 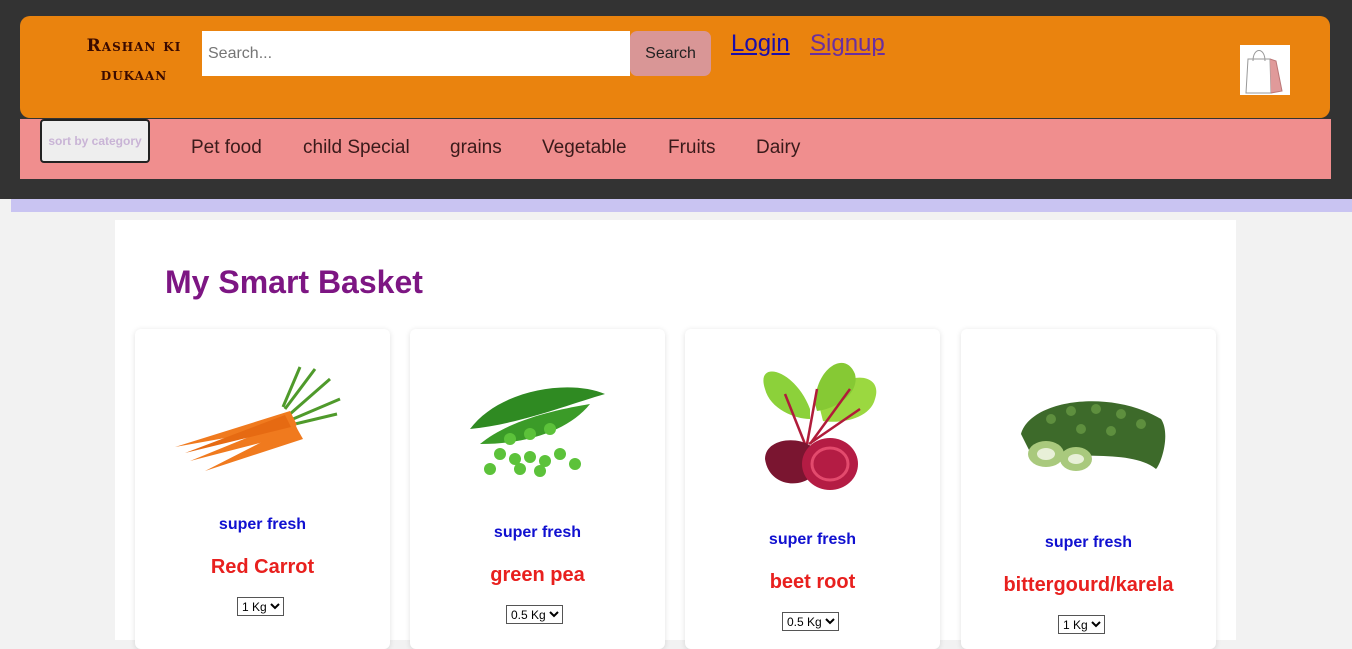 What do you see at coordinates (812, 582) in the screenshot?
I see `product-name: beet root` at bounding box center [812, 582].